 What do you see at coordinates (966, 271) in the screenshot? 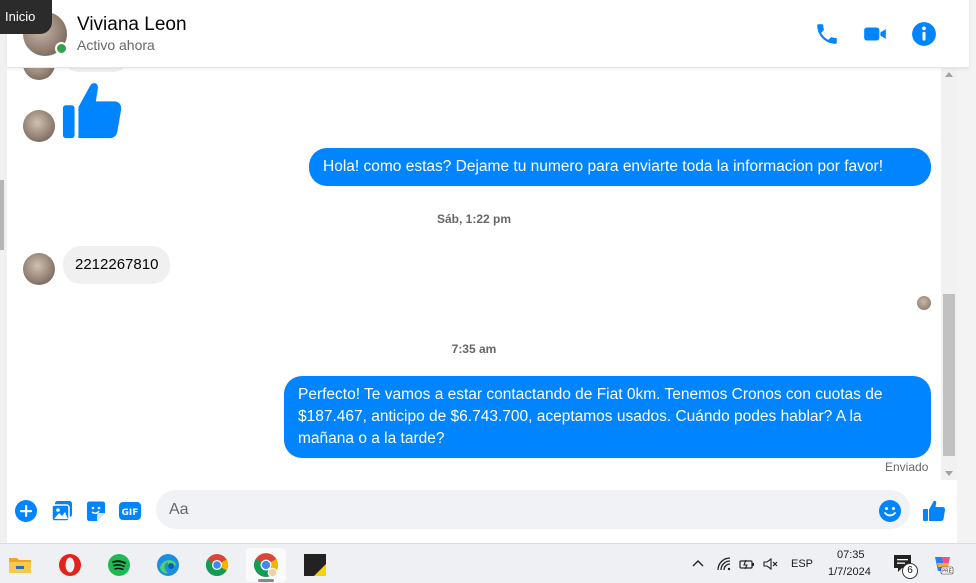
I see `right-window-edge` at bounding box center [966, 271].